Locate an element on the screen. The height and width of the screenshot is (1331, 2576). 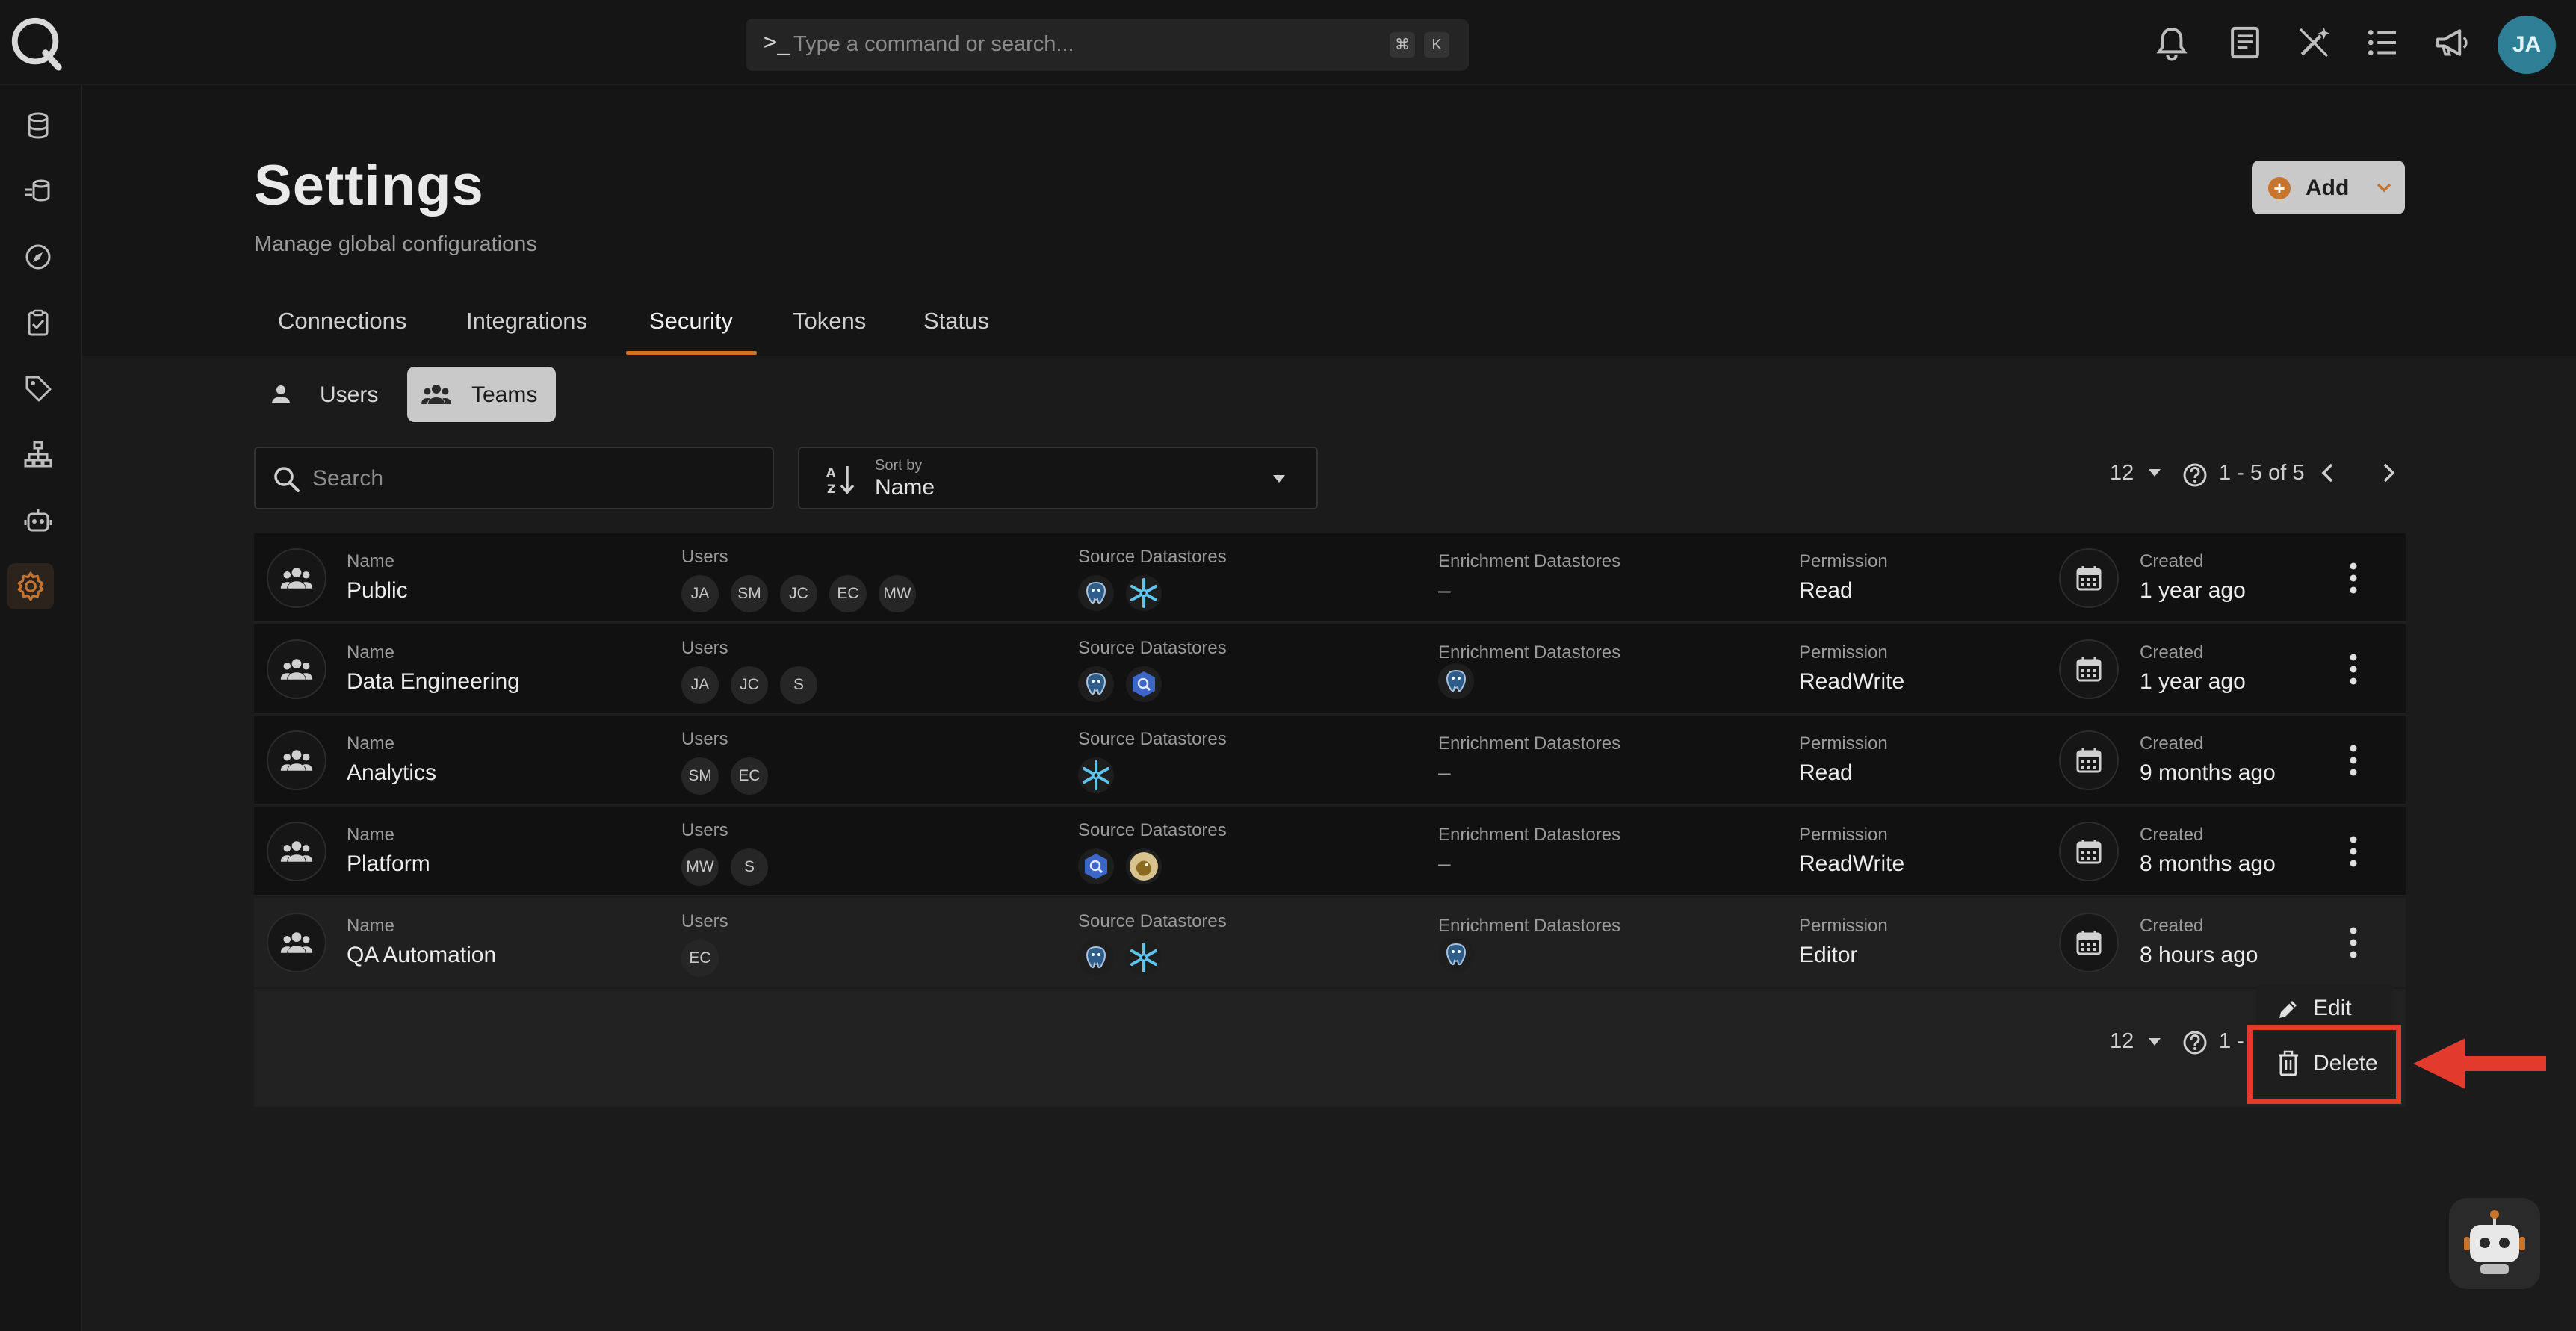
sidebar-item-agents is located at coordinates (38, 520).